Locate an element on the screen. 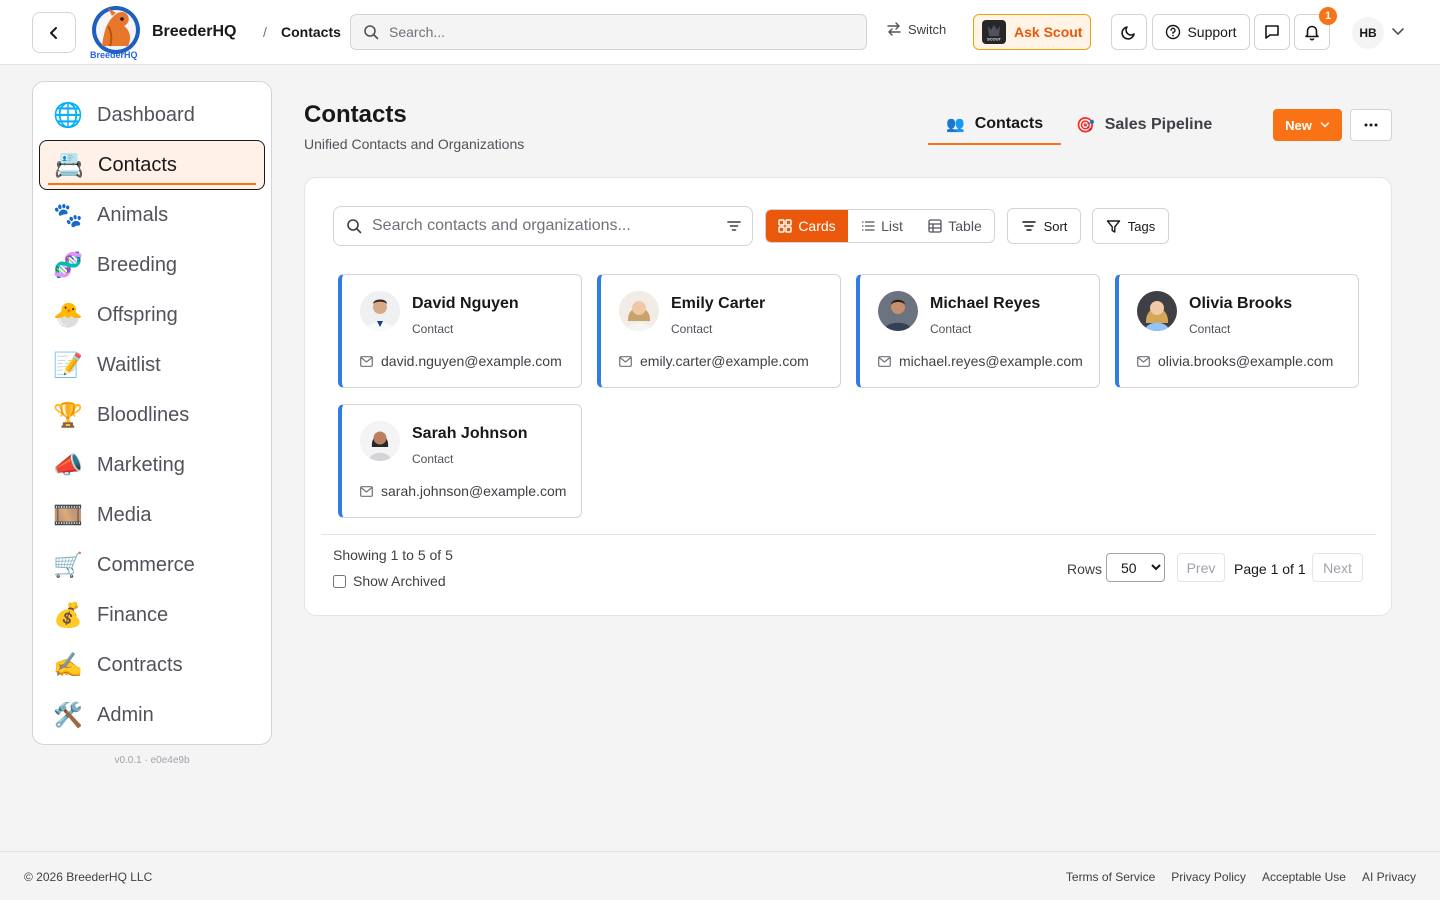 The height and width of the screenshot is (900, 1440). theme-toggle-button is located at coordinates (1129, 32).